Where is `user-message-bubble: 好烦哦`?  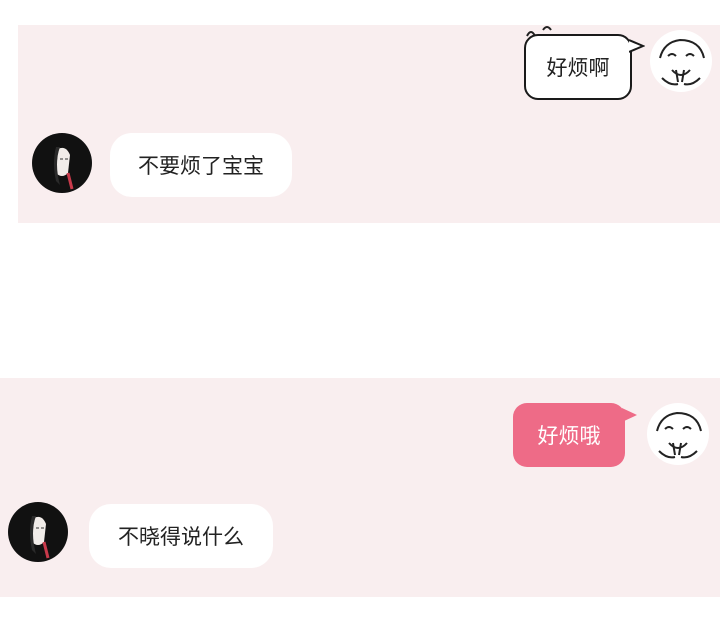
user-message-bubble: 好烦哦 is located at coordinates (569, 435).